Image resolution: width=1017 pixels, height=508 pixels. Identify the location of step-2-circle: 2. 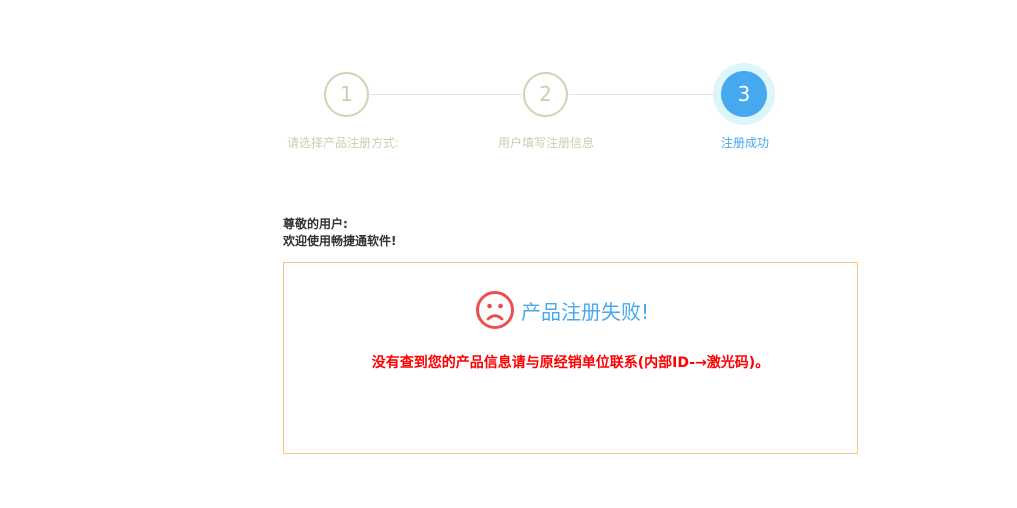
(545, 94).